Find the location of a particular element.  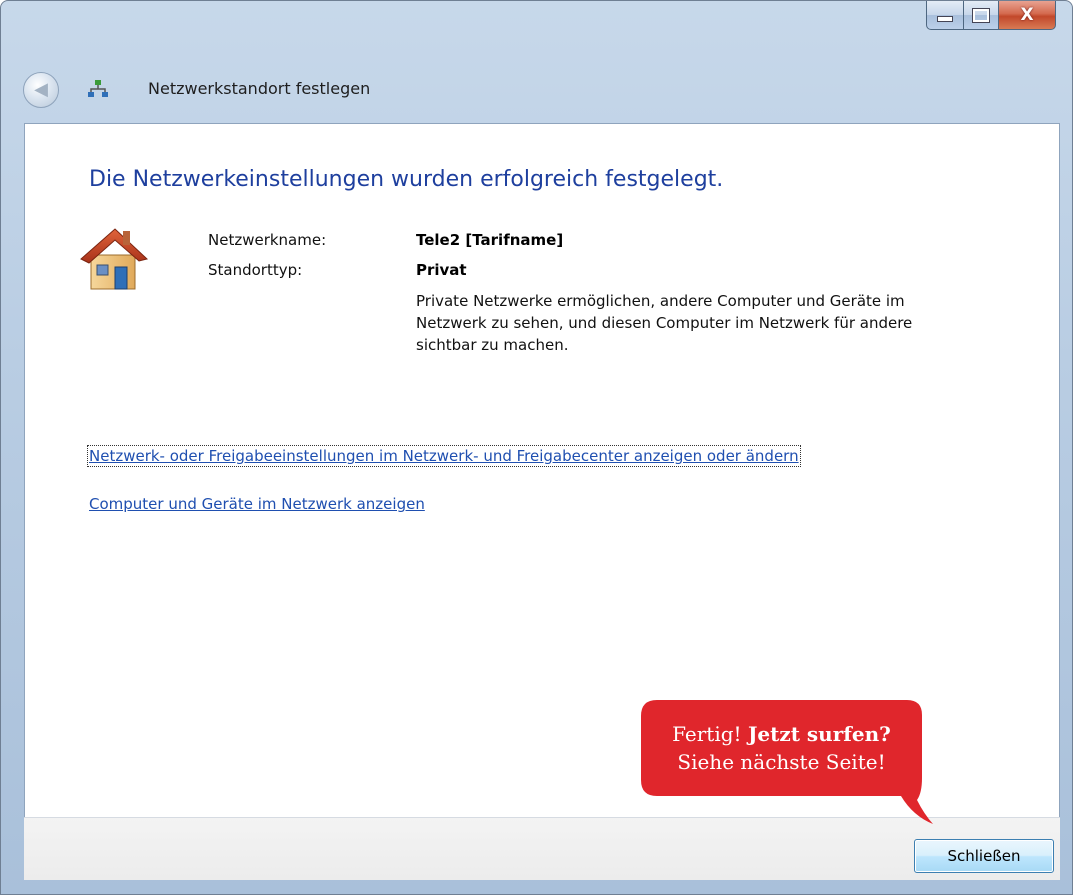

minimize-button is located at coordinates (945, 15).